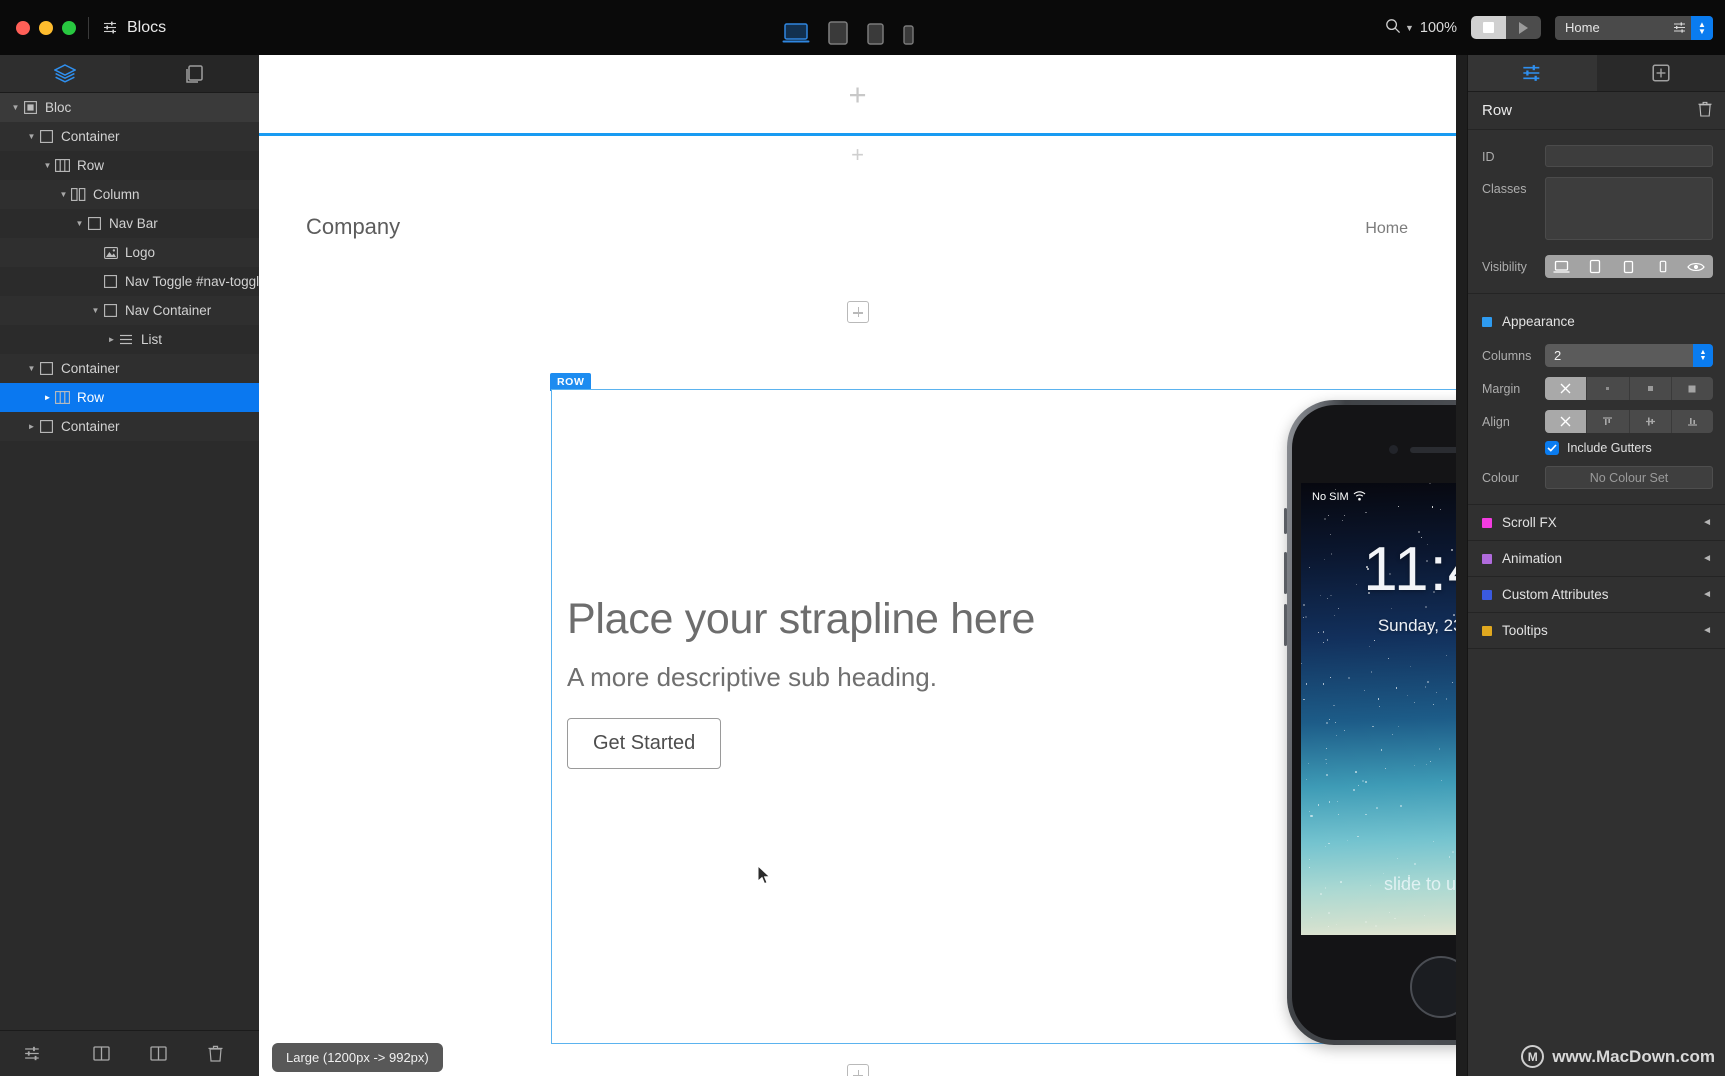 The image size is (1725, 1076). What do you see at coordinates (1523, 27) in the screenshot?
I see `preview-play-button` at bounding box center [1523, 27].